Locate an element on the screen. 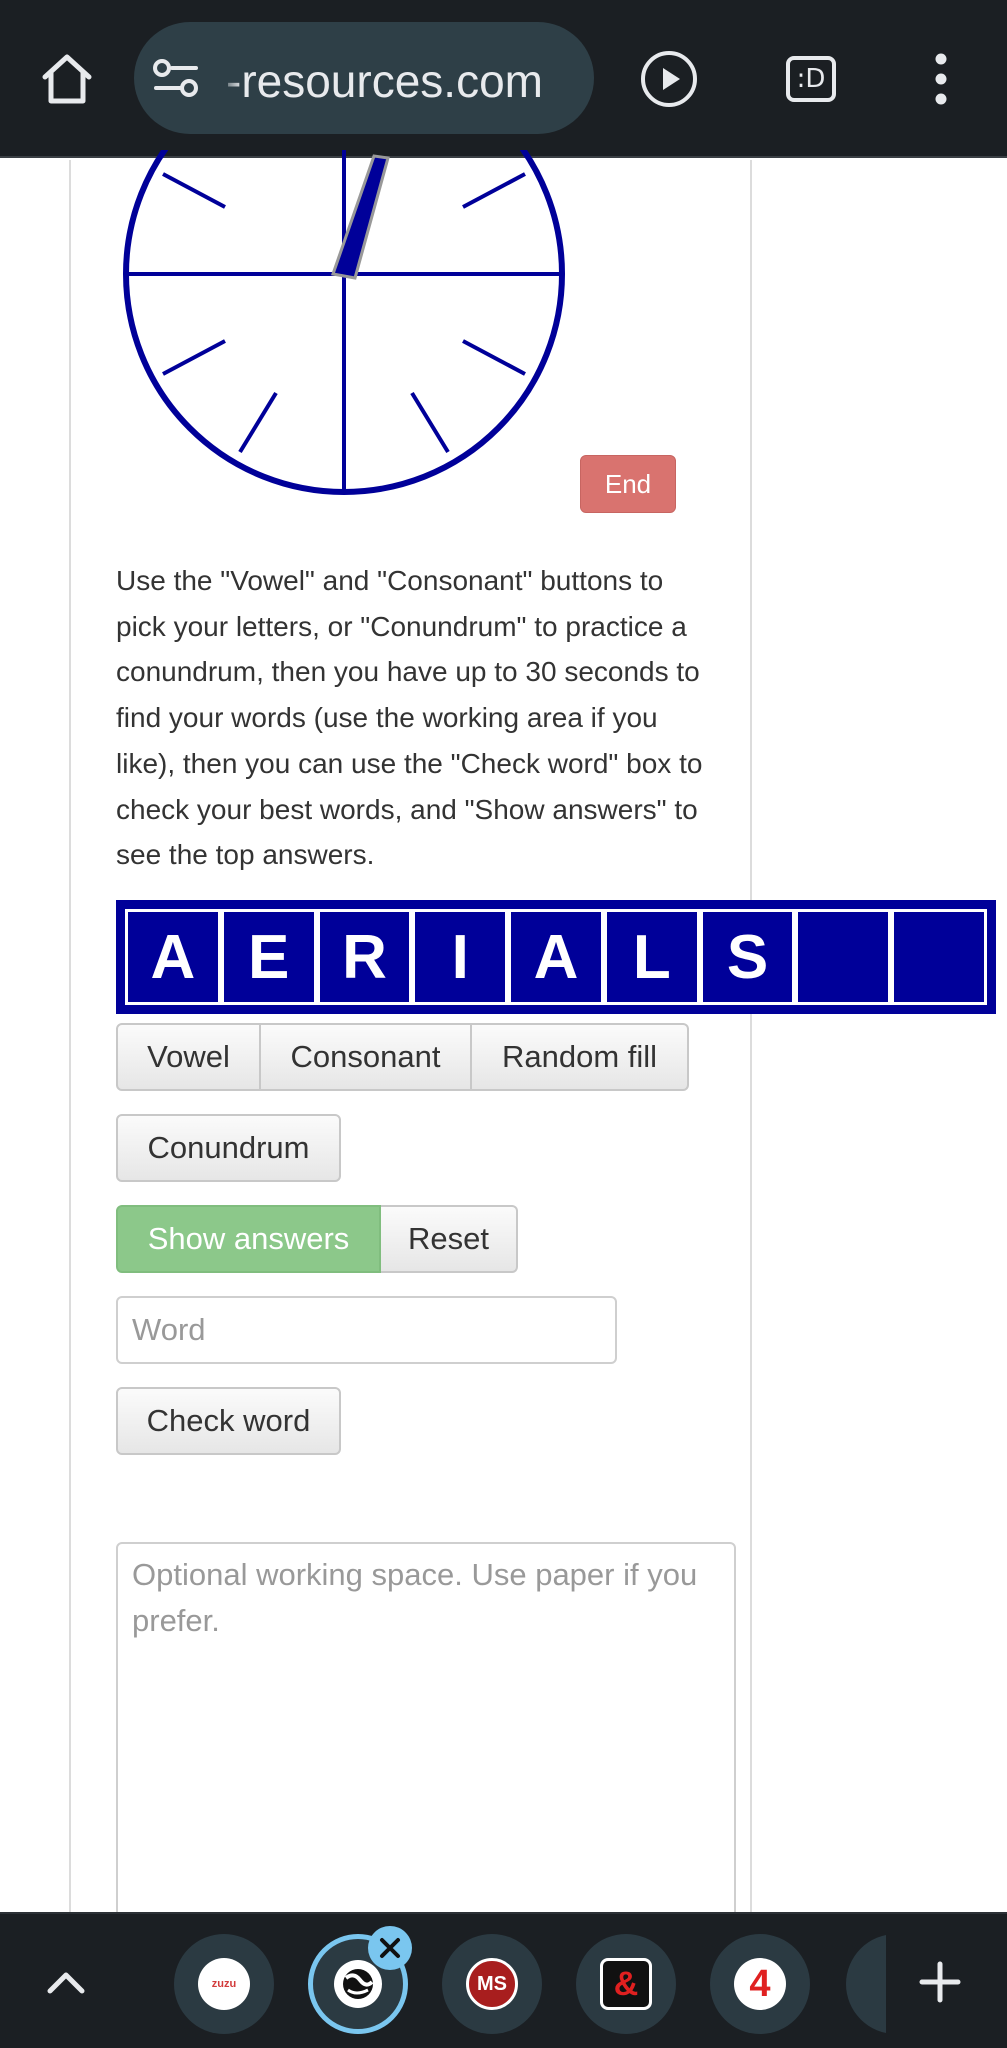 The image size is (1007, 2048). show-answers-button: Show answers is located at coordinates (248, 1239).